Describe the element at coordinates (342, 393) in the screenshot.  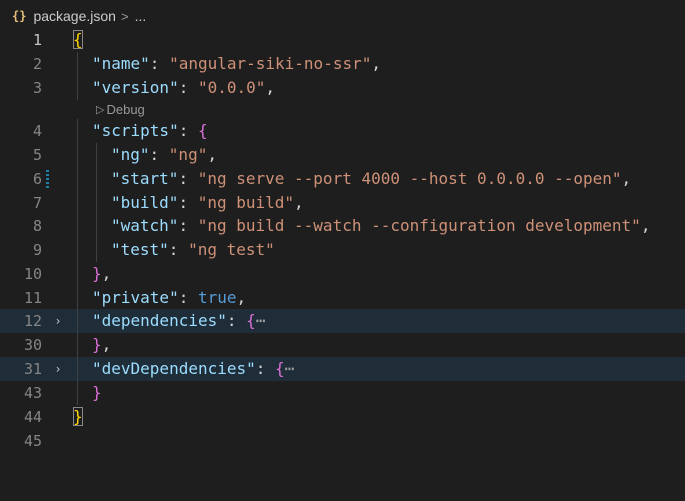
I see `code-line: 43 }` at that location.